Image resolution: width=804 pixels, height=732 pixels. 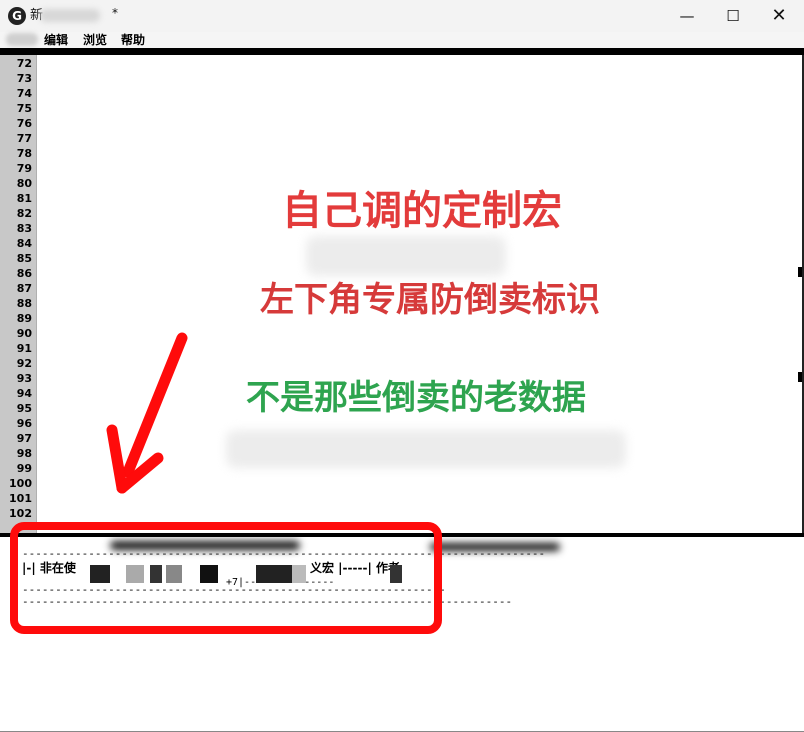 I want to click on line-number: 90, so click(x=24, y=333).